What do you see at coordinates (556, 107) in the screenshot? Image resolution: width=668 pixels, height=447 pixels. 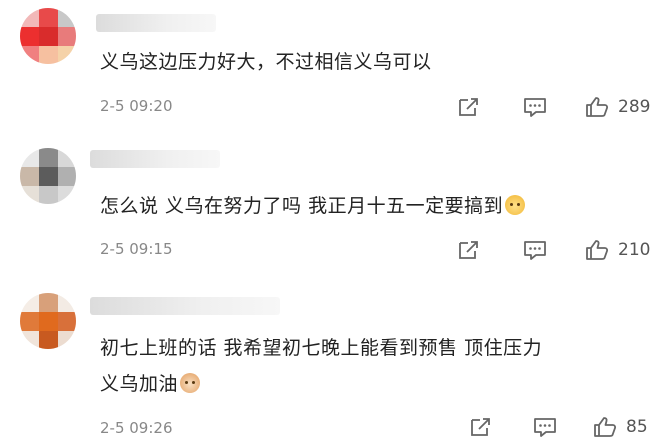 I see `comment-actions: 289` at bounding box center [556, 107].